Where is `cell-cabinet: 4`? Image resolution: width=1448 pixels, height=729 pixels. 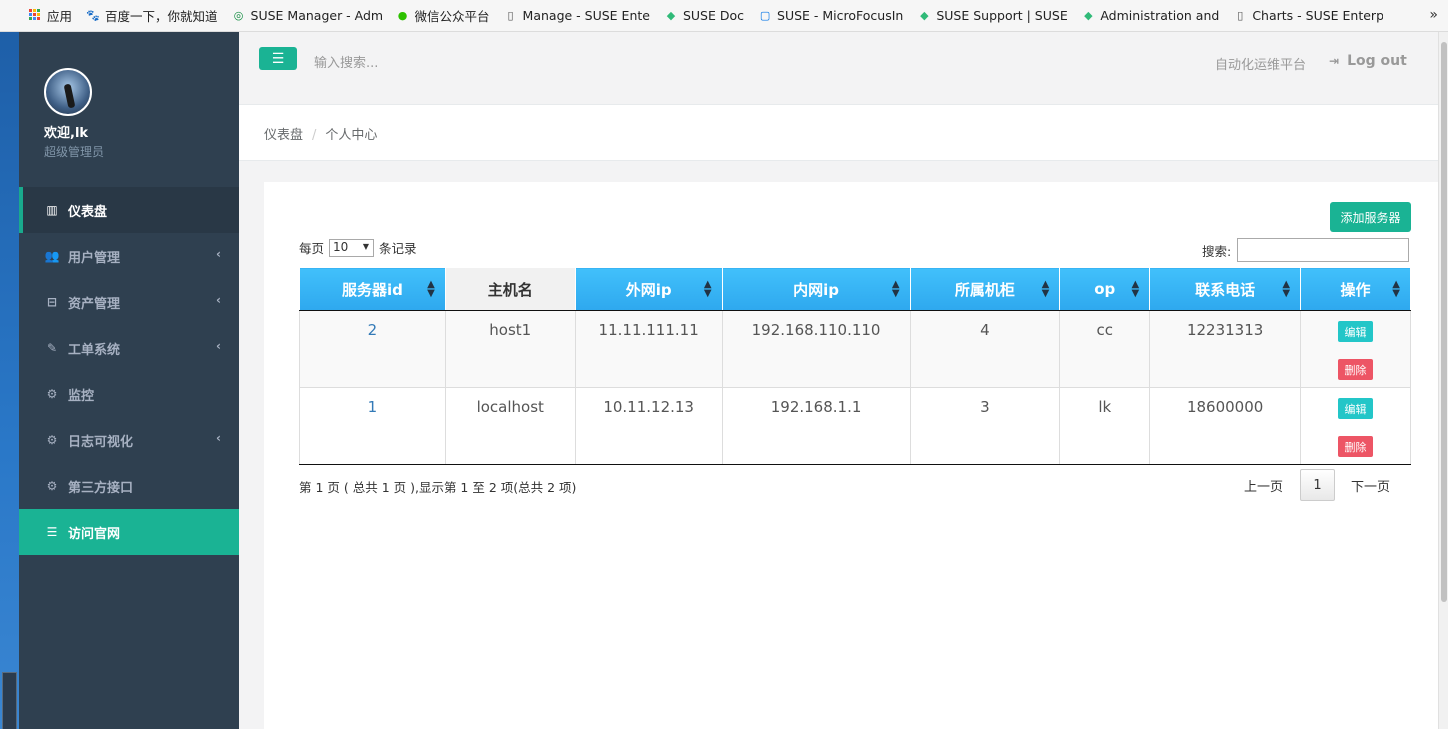 cell-cabinet: 4 is located at coordinates (985, 349).